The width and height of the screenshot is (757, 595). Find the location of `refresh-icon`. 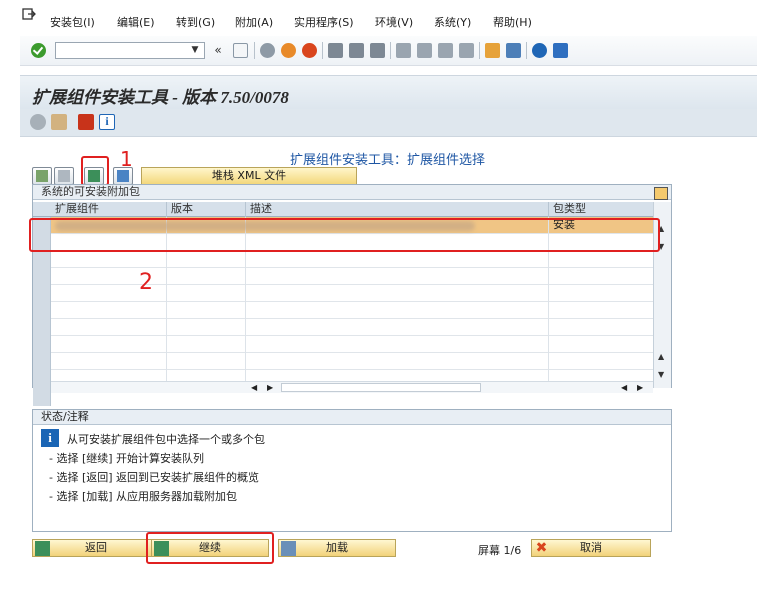

refresh-icon is located at coordinates (123, 176).